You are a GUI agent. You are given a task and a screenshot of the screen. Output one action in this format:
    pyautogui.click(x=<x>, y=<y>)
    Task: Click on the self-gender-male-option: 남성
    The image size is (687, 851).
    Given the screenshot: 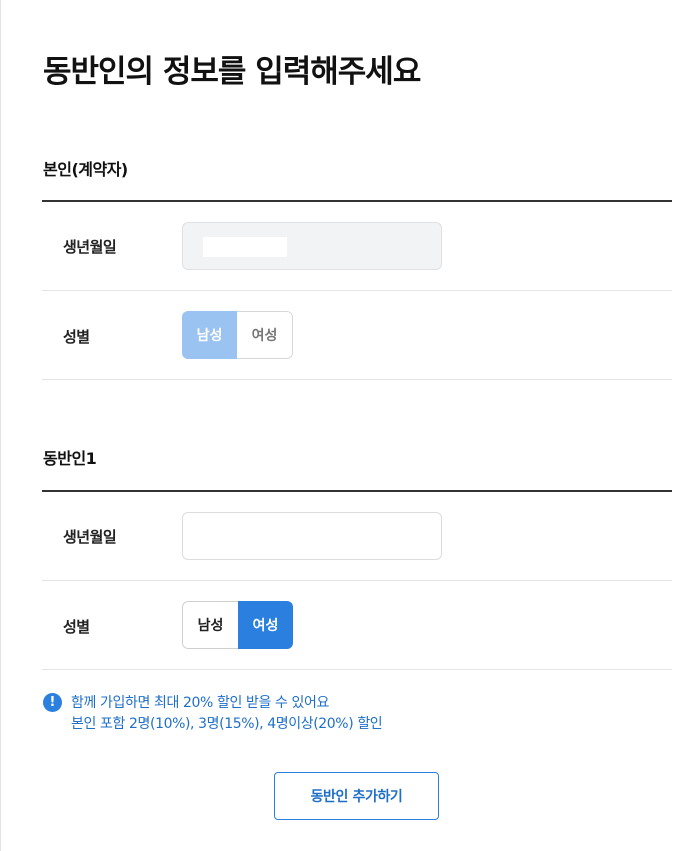 What is the action you would take?
    pyautogui.click(x=209, y=335)
    